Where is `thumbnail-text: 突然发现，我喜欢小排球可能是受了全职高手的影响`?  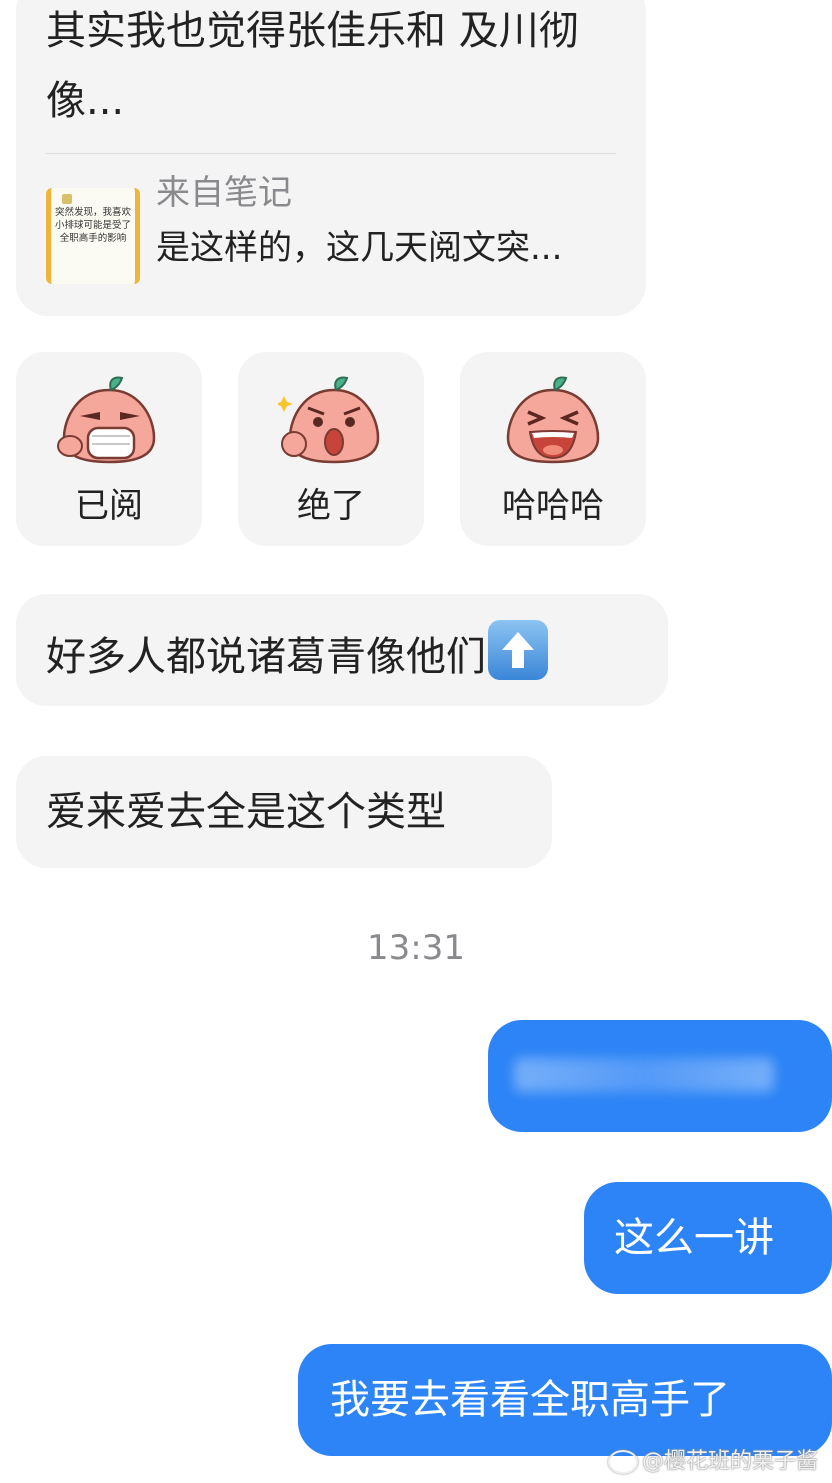 thumbnail-text: 突然发现，我喜欢小排球可能是受了全职高手的影响 is located at coordinates (92, 225).